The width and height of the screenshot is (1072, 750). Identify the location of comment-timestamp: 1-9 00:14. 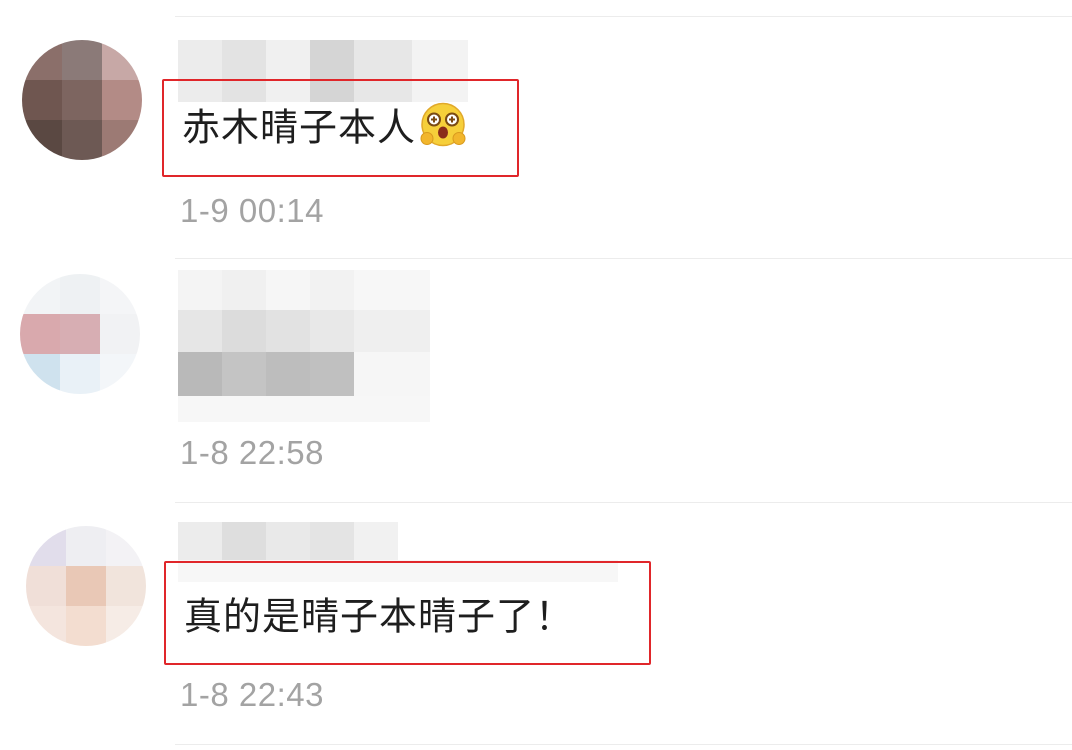
(252, 210).